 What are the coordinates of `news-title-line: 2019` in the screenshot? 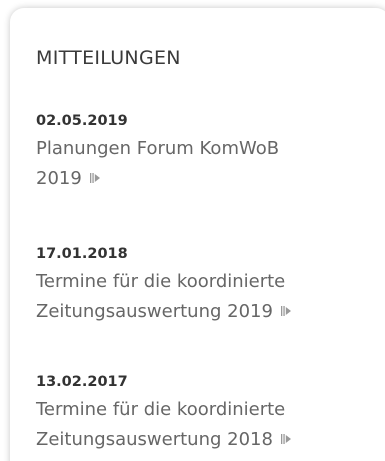 It's located at (59, 178).